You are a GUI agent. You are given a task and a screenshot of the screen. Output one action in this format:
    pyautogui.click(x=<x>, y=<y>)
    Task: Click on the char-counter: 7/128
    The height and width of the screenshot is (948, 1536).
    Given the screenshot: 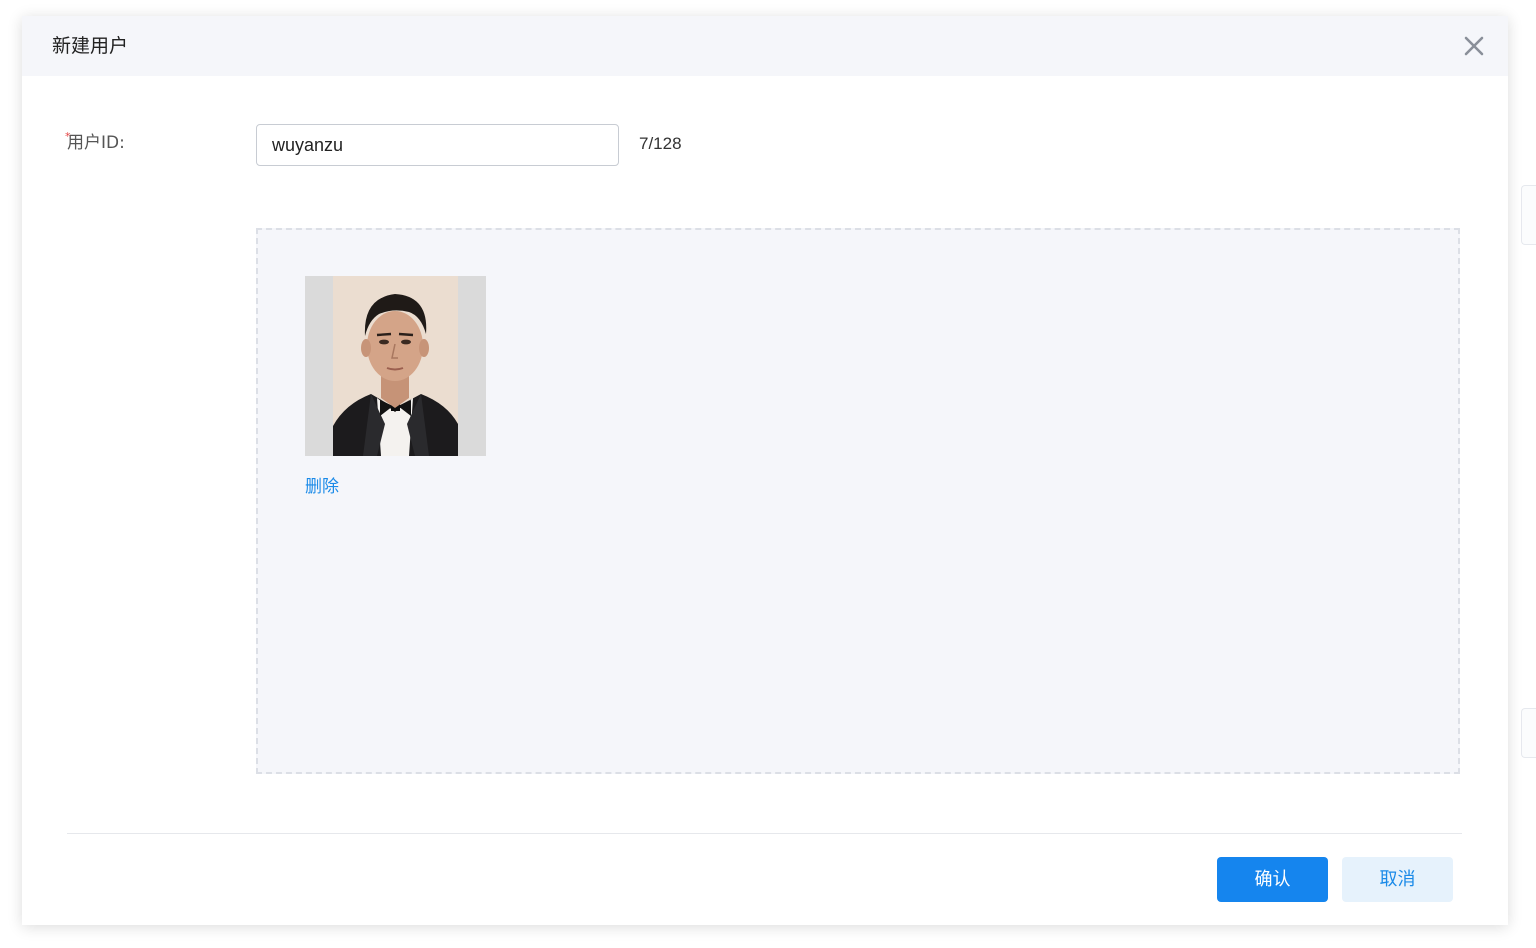 What is the action you would take?
    pyautogui.click(x=660, y=143)
    